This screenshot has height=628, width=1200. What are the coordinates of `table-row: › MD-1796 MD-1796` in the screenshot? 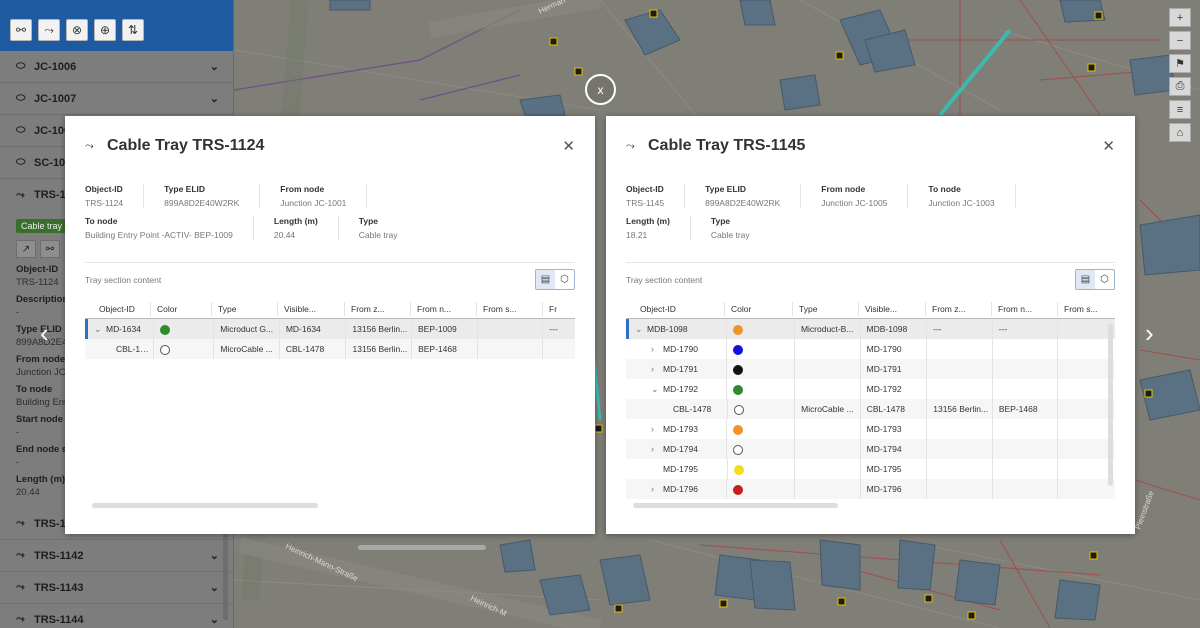 It's located at (870, 489).